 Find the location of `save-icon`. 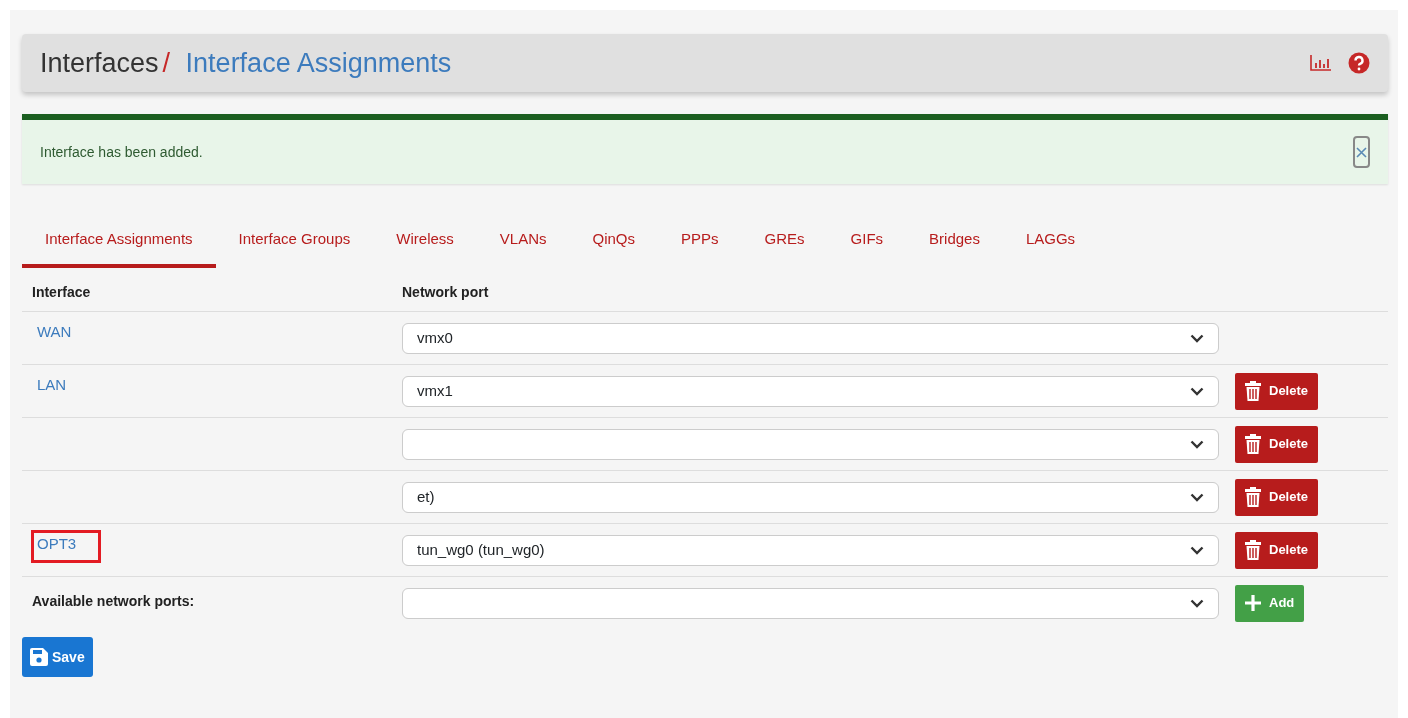

save-icon is located at coordinates (39, 657).